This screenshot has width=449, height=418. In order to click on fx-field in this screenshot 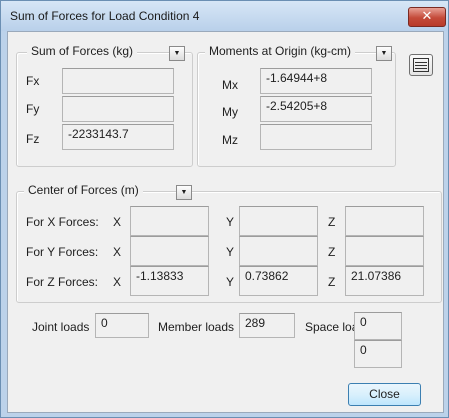, I will do `click(118, 81)`.